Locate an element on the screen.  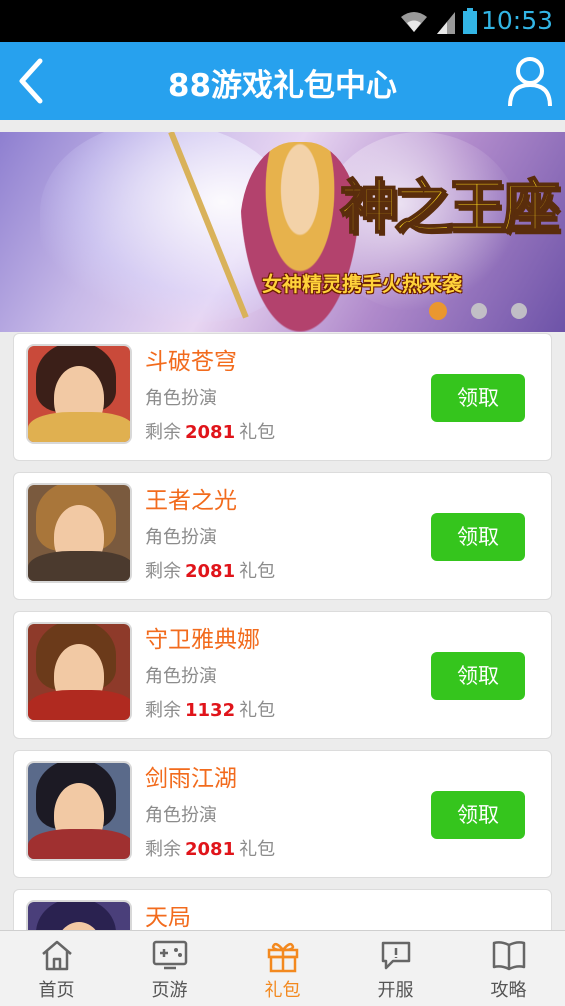
user-button is located at coordinates (530, 82).